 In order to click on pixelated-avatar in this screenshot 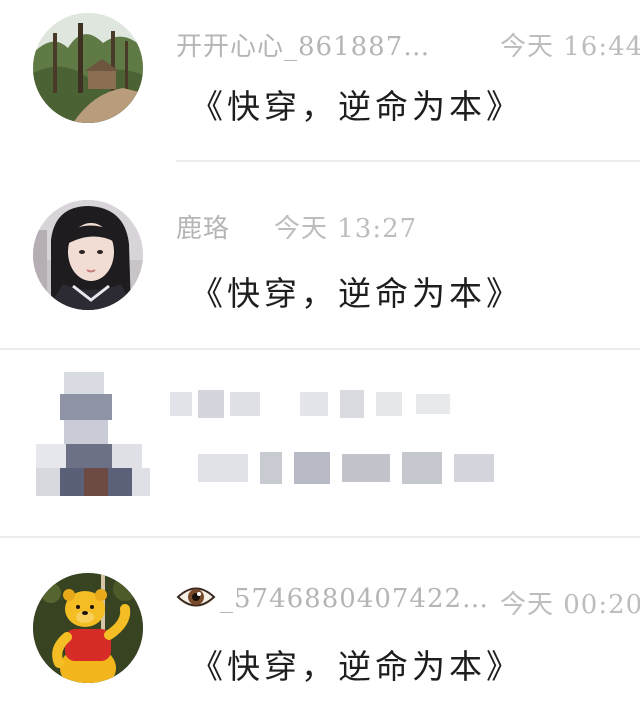, I will do `click(96, 442)`.